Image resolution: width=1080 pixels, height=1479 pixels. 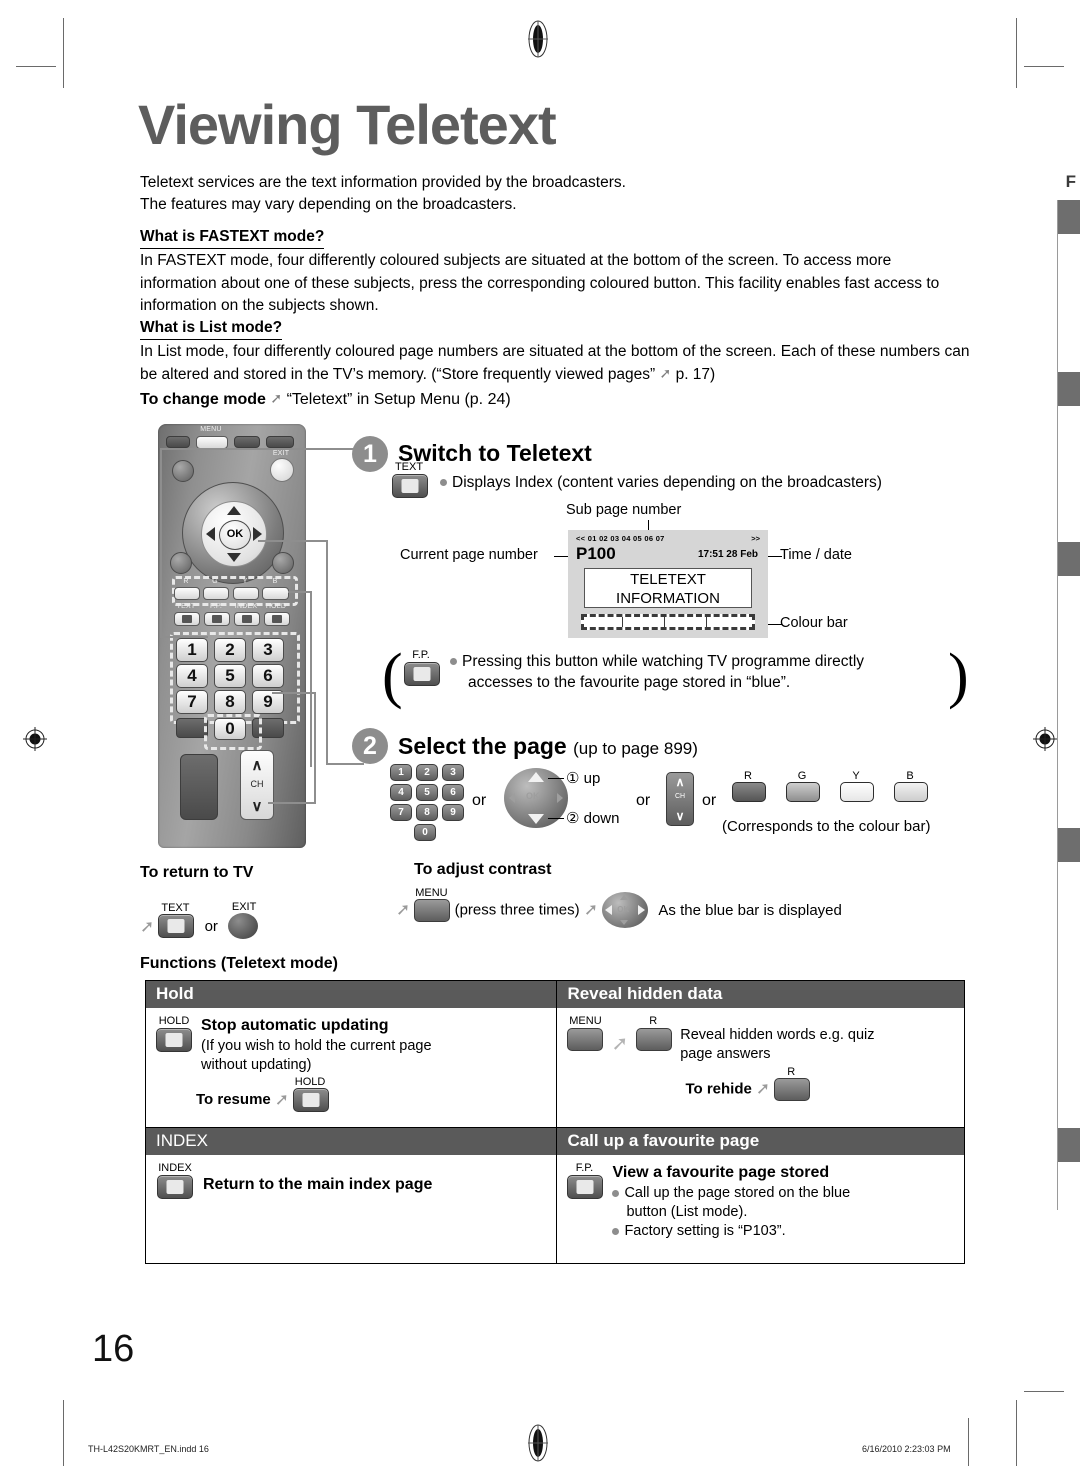 I want to click on crop-mark-top-right, so click(x=1016, y=53).